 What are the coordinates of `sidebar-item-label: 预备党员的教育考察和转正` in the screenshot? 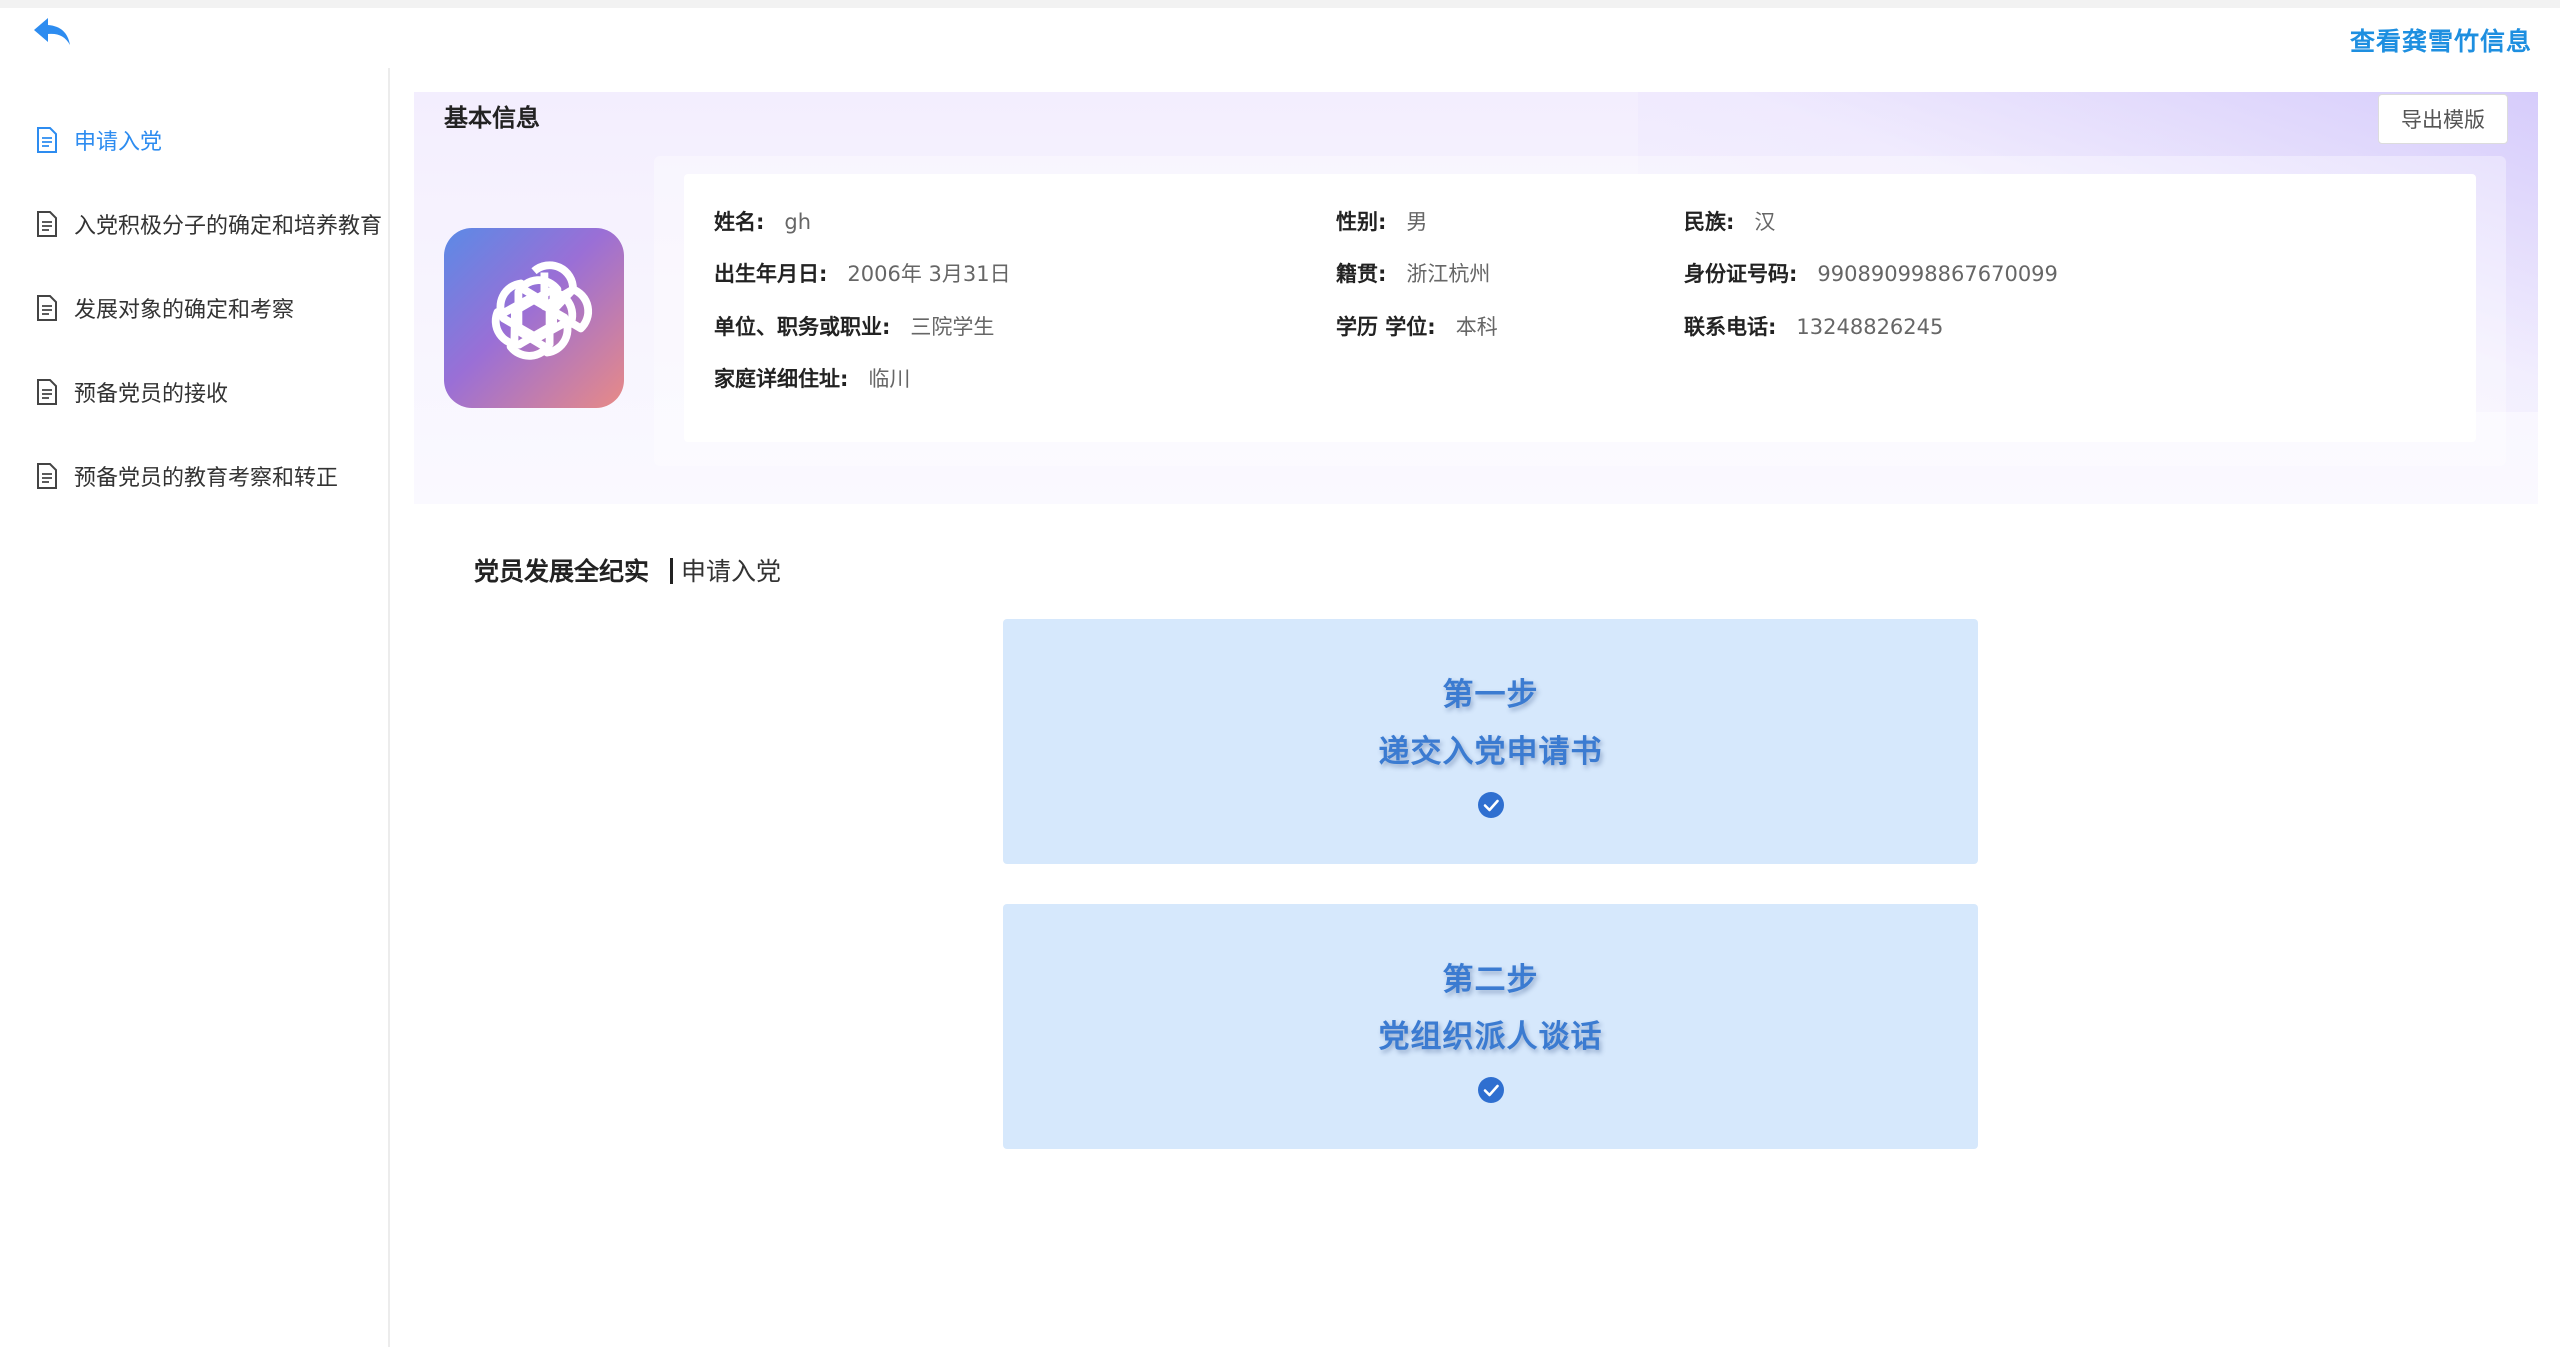 It's located at (206, 478).